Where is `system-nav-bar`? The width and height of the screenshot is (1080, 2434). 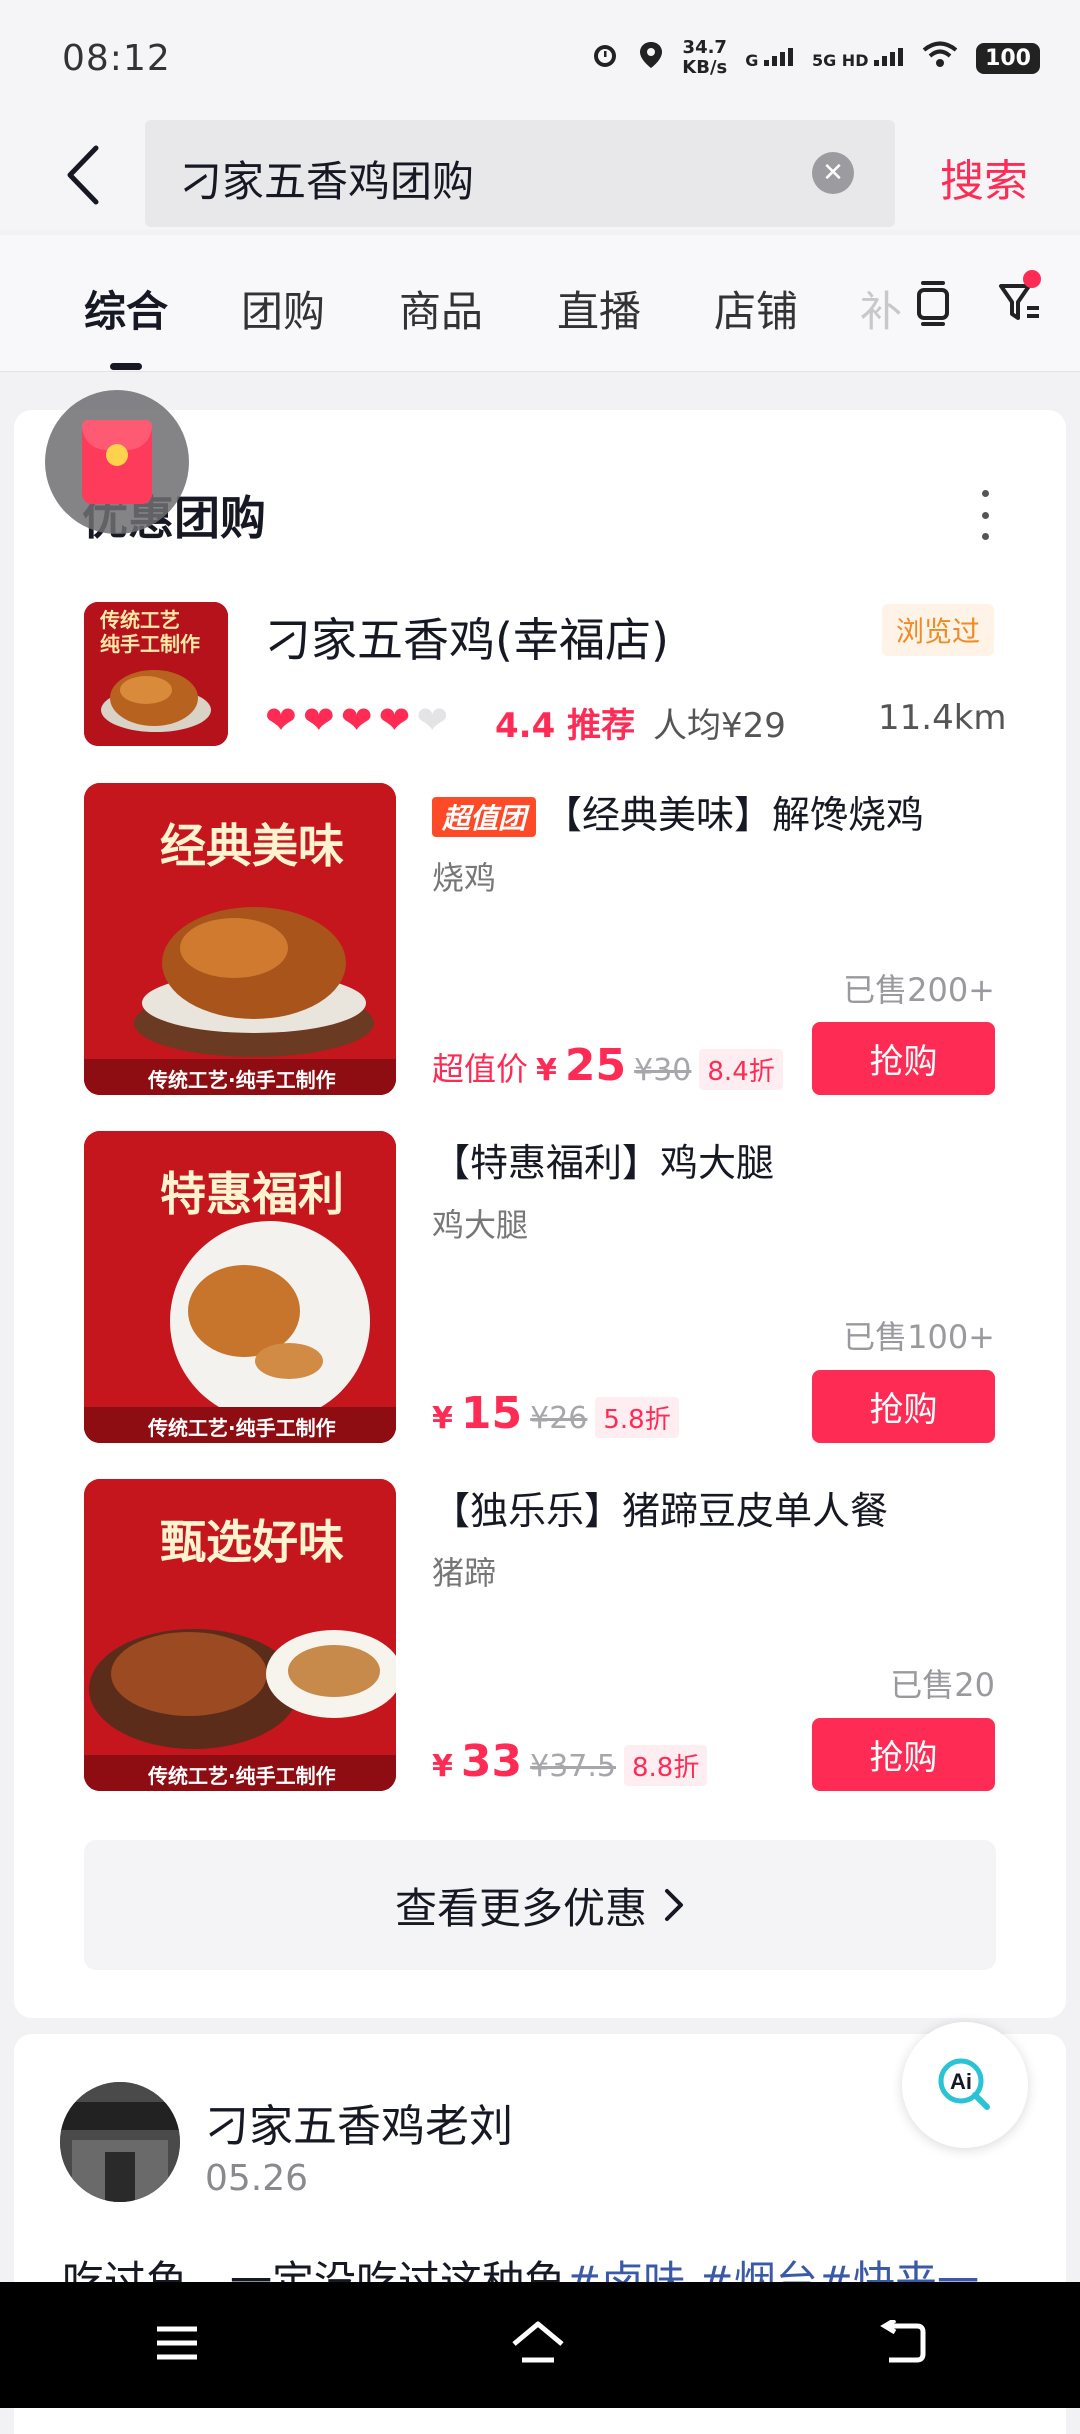
system-nav-bar is located at coordinates (540, 2345).